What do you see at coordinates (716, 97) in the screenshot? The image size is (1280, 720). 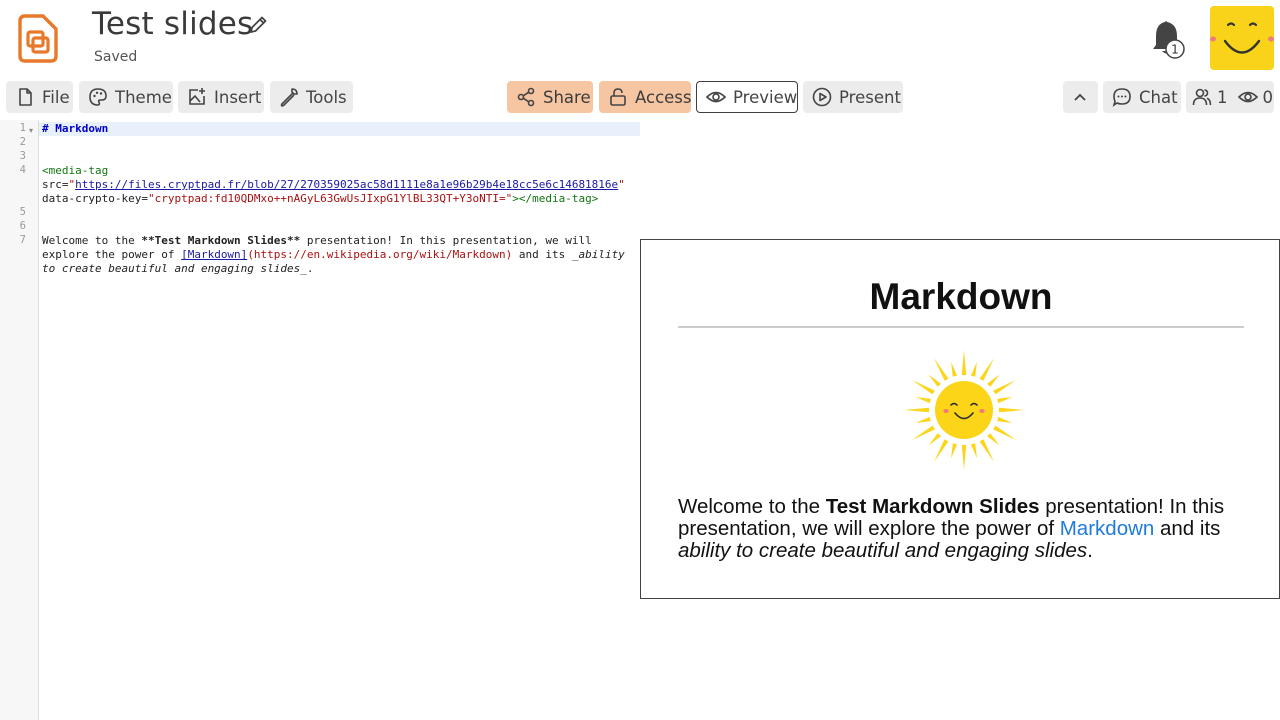 I see `eye-icon` at bounding box center [716, 97].